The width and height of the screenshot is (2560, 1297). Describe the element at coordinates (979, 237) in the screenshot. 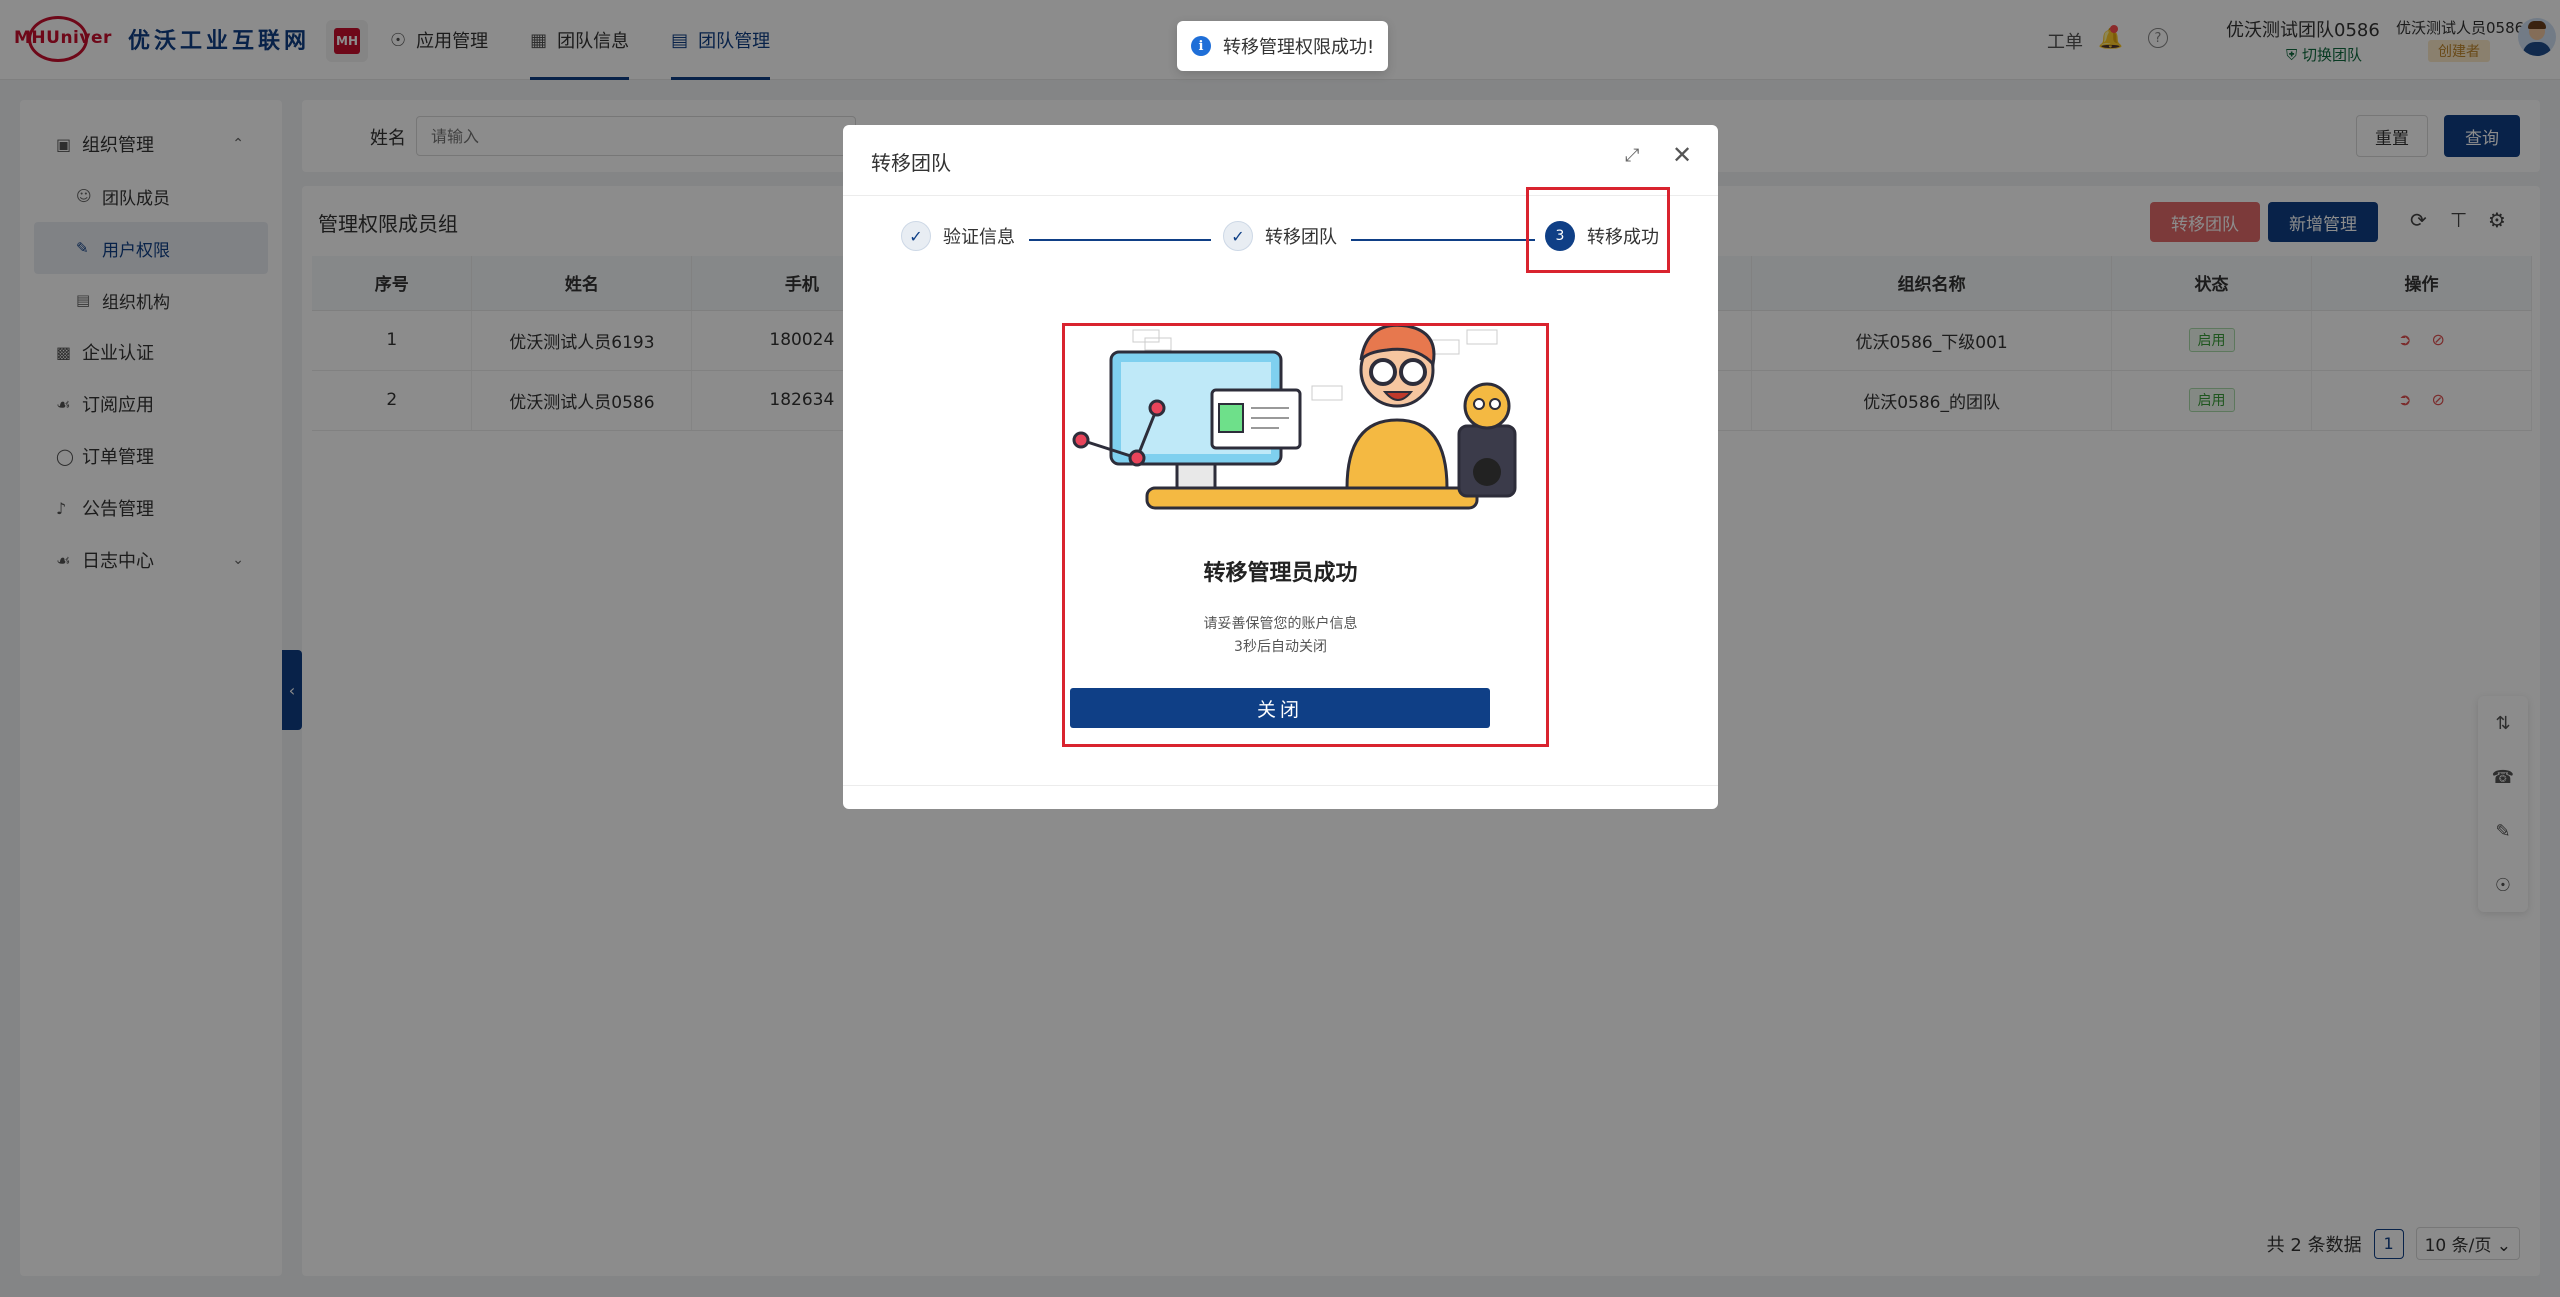

I see `step-label: 验证信息` at that location.